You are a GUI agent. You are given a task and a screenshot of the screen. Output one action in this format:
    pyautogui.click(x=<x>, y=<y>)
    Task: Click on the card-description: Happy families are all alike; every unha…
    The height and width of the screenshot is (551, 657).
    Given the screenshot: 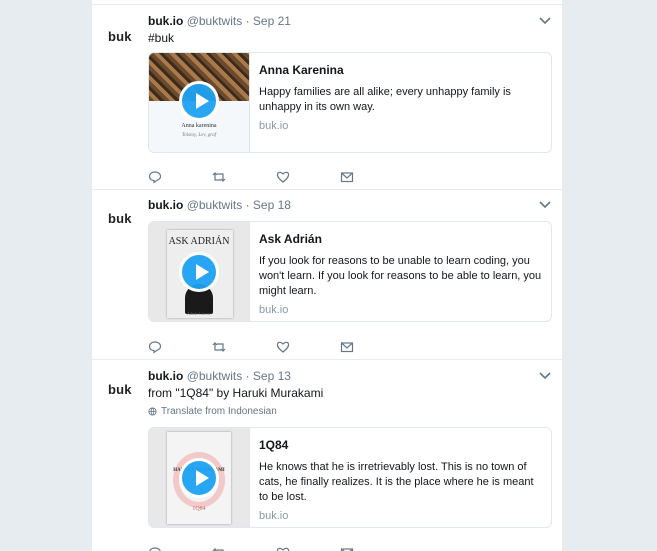 What is the action you would take?
    pyautogui.click(x=385, y=99)
    